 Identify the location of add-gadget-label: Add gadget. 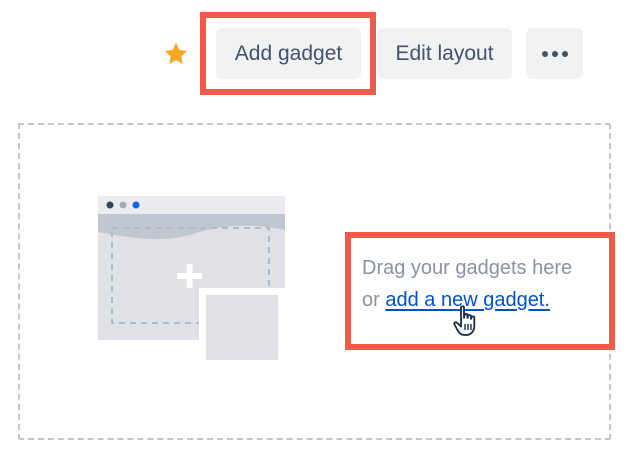
(288, 53).